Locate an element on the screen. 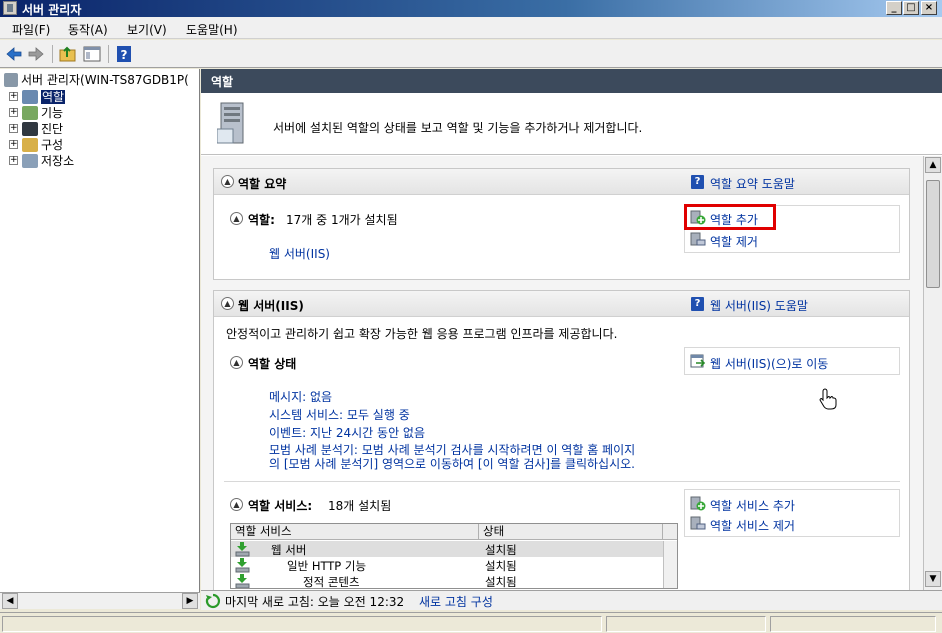 The height and width of the screenshot is (633, 942). remove-services-icon is located at coordinates (698, 523).